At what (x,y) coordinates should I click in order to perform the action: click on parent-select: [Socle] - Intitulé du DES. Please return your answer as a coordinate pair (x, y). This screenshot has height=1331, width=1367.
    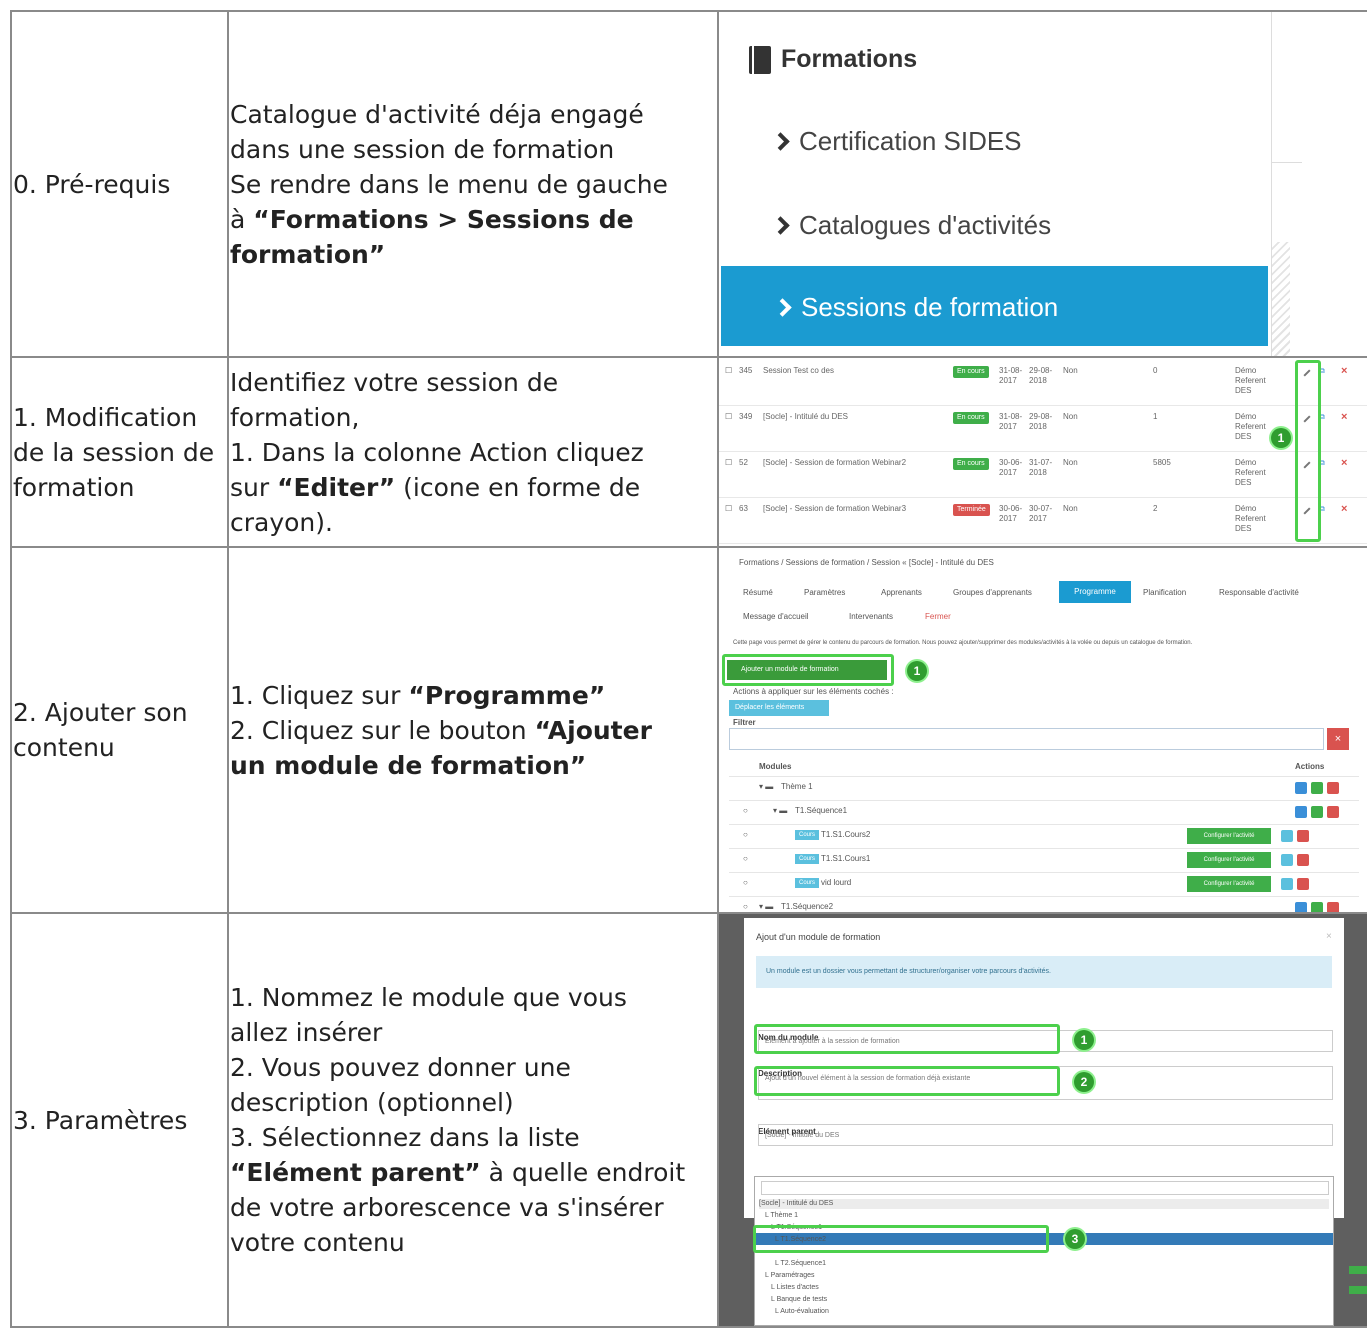
    Looking at the image, I should click on (1045, 1135).